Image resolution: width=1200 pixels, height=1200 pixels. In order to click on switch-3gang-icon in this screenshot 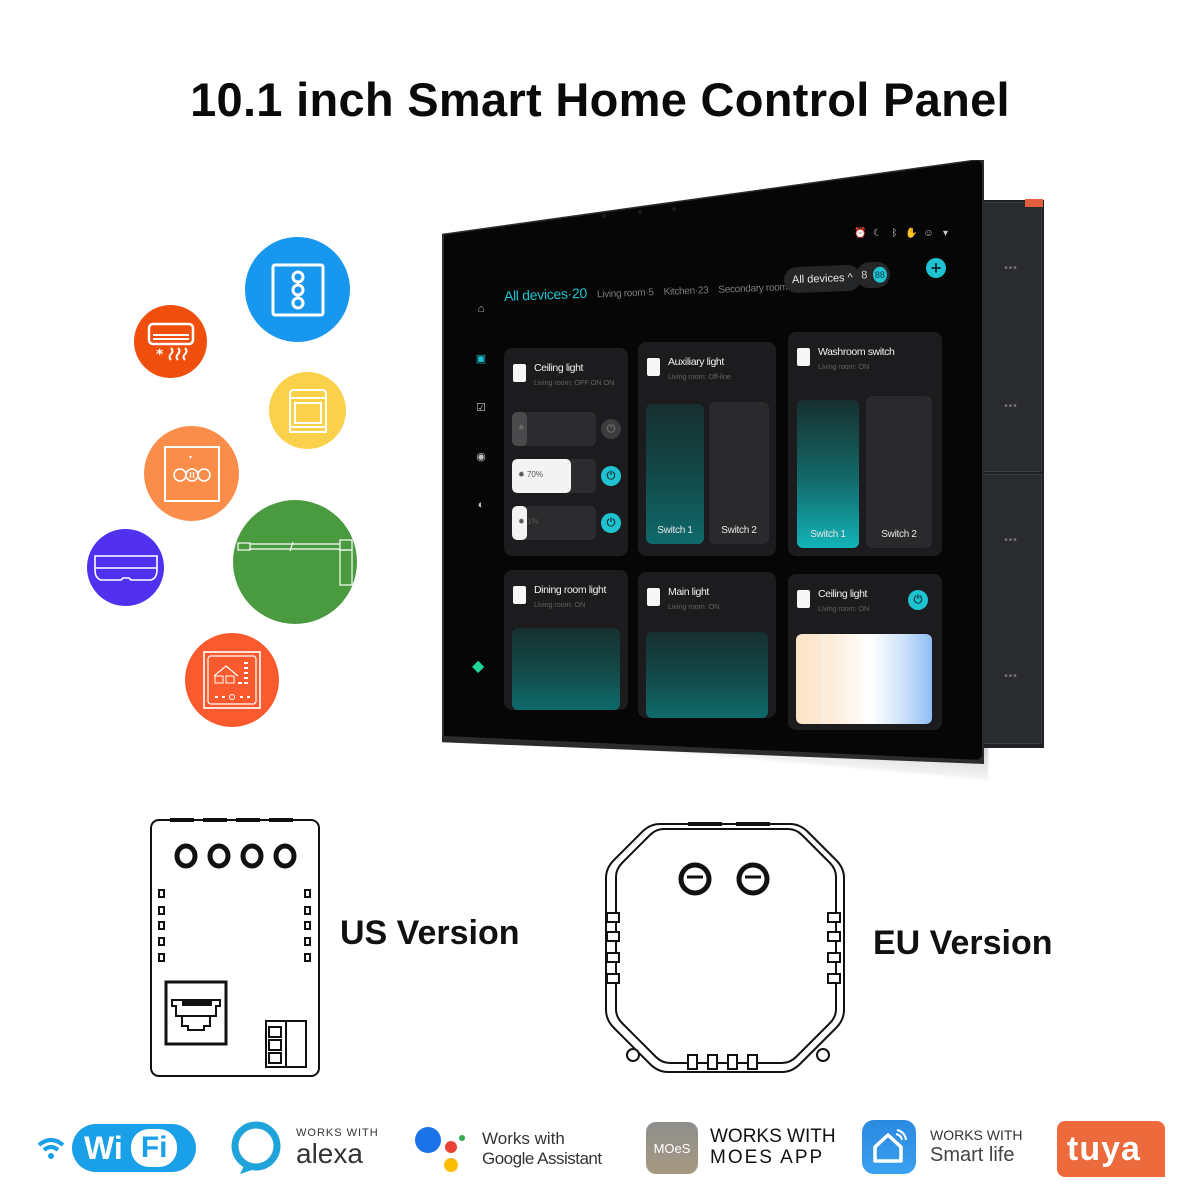, I will do `click(297, 289)`.